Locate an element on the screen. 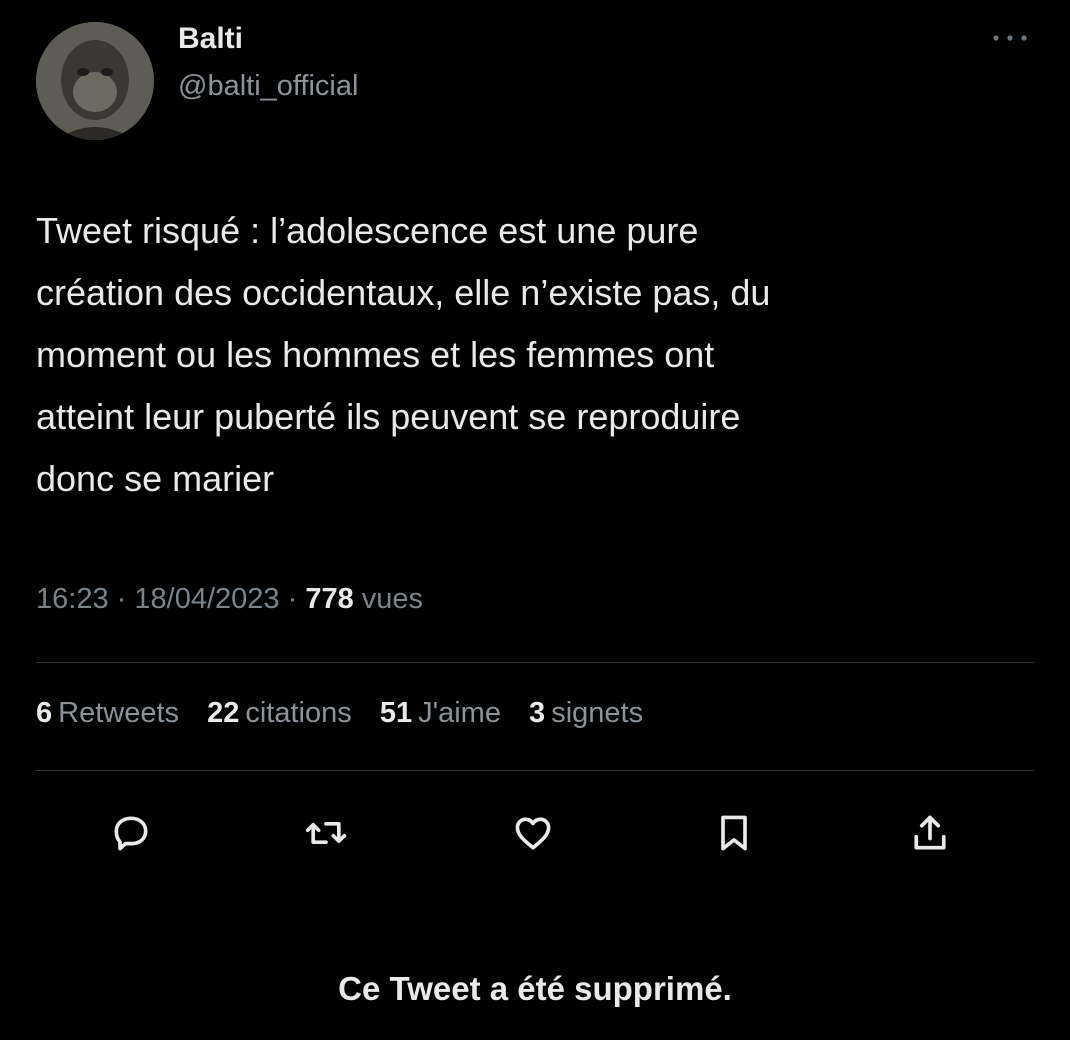 This screenshot has width=1070, height=1040. share-icon is located at coordinates (930, 832).